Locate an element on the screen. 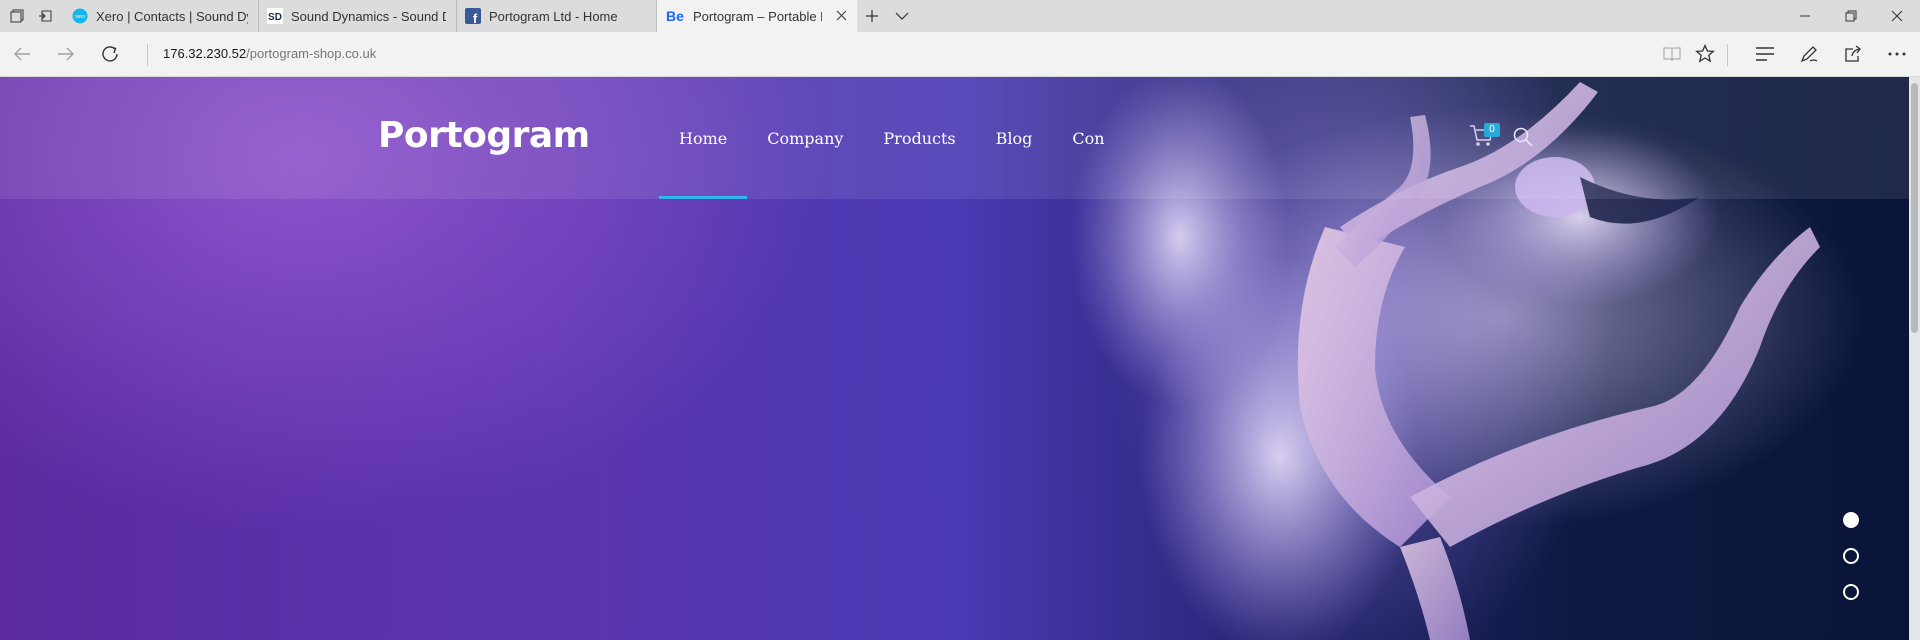 This screenshot has width=1920, height=640. close-tab-icon is located at coordinates (841, 16).